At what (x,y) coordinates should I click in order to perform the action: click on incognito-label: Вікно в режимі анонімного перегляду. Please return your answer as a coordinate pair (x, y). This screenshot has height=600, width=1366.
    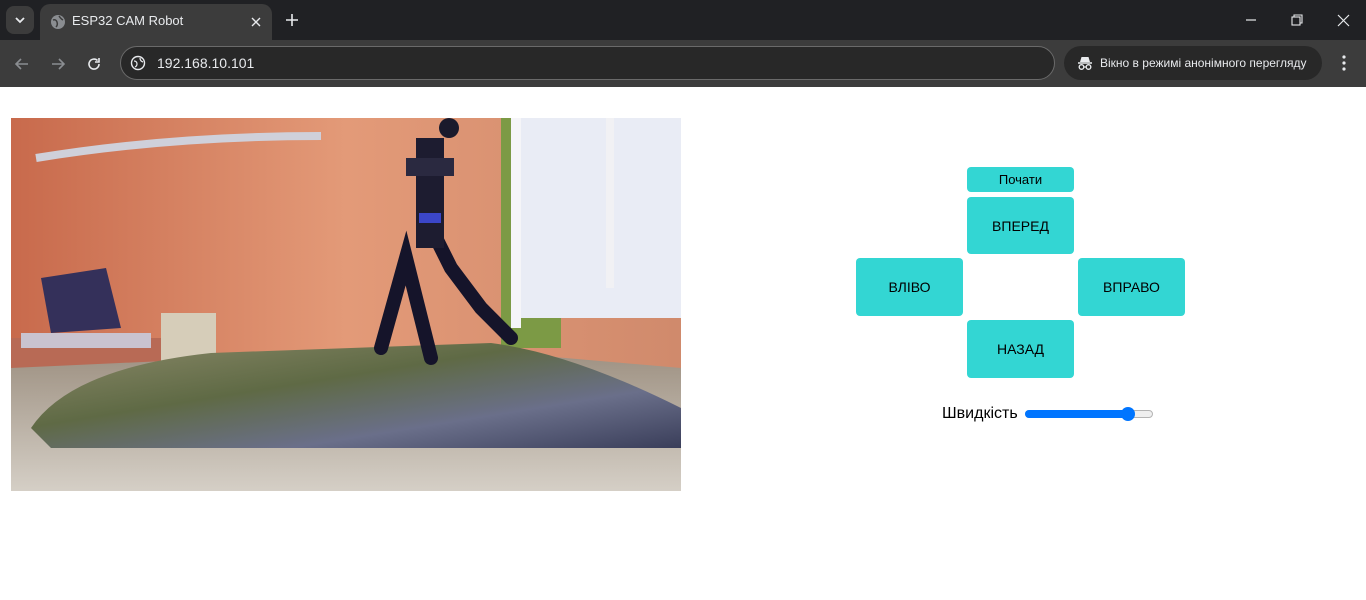
    Looking at the image, I should click on (1203, 63).